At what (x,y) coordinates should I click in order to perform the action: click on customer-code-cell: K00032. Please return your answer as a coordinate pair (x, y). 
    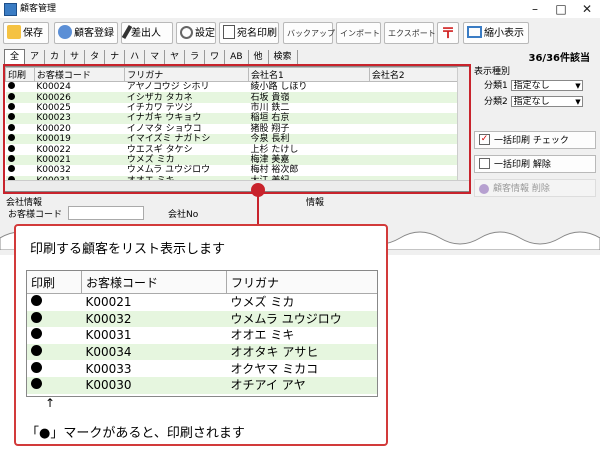
    Looking at the image, I should click on (154, 319).